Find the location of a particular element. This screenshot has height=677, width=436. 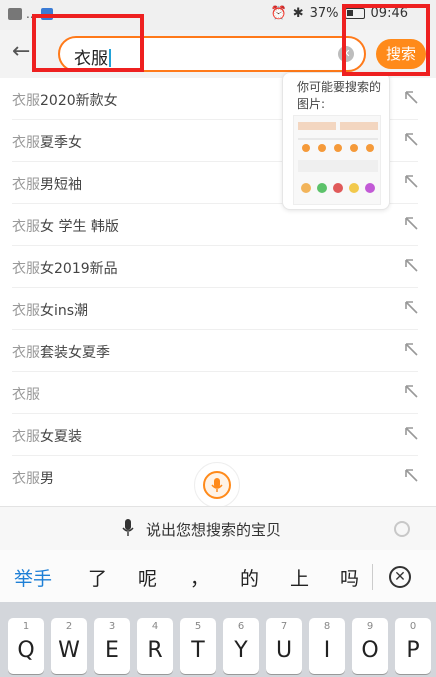

suggestion-rest: 女2019新品 is located at coordinates (79, 269).